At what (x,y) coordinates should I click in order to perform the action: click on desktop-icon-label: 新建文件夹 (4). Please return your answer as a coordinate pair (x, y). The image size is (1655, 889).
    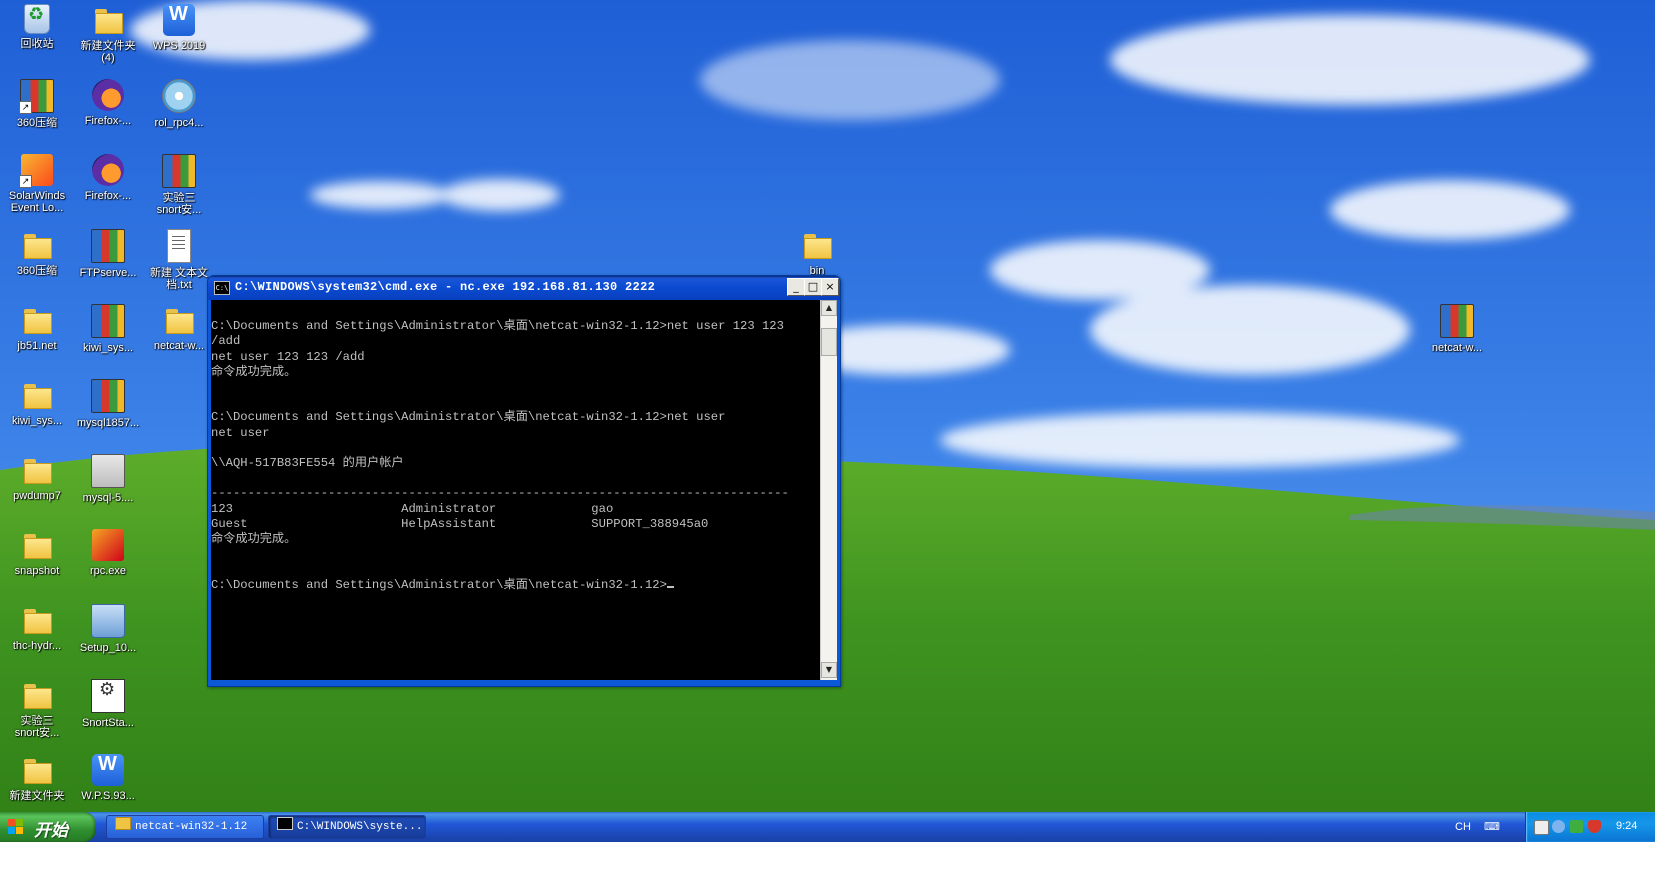
    Looking at the image, I should click on (108, 52).